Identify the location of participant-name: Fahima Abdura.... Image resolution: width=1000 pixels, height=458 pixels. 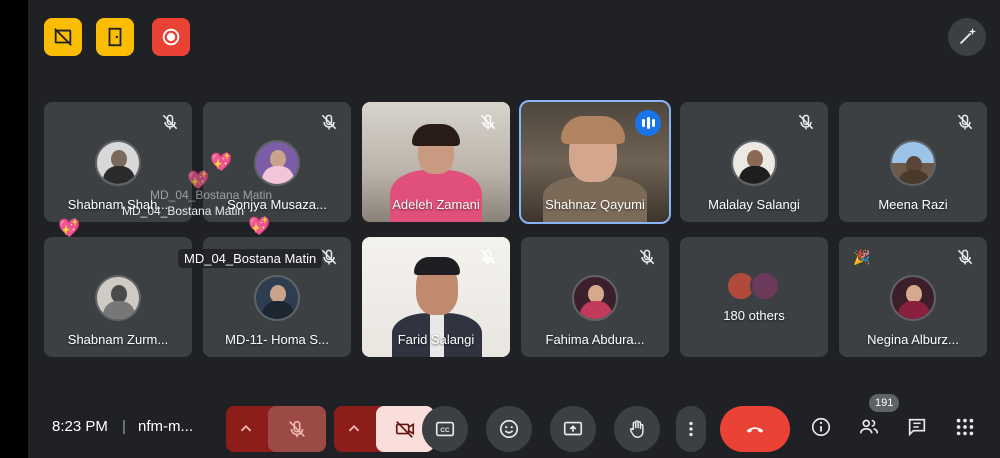
(595, 339).